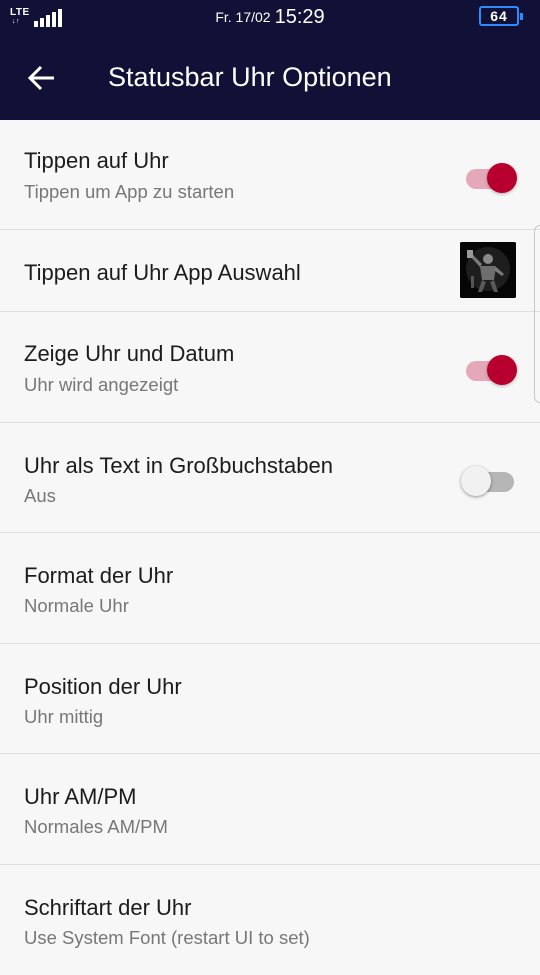  Describe the element at coordinates (250, 77) in the screenshot. I see `page-title: Statusbar Uhr Optionen` at that location.